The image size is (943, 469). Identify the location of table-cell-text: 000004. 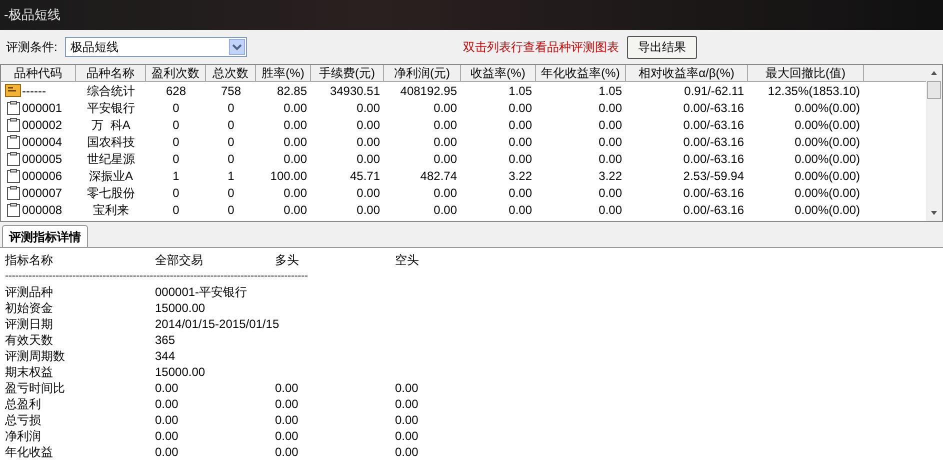
(42, 142).